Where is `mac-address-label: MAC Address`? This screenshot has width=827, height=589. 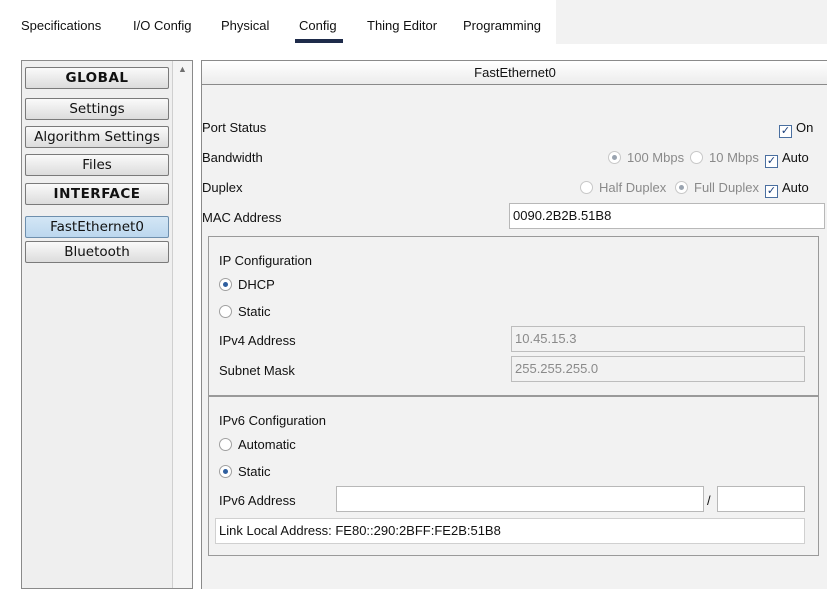
mac-address-label: MAC Address is located at coordinates (242, 217).